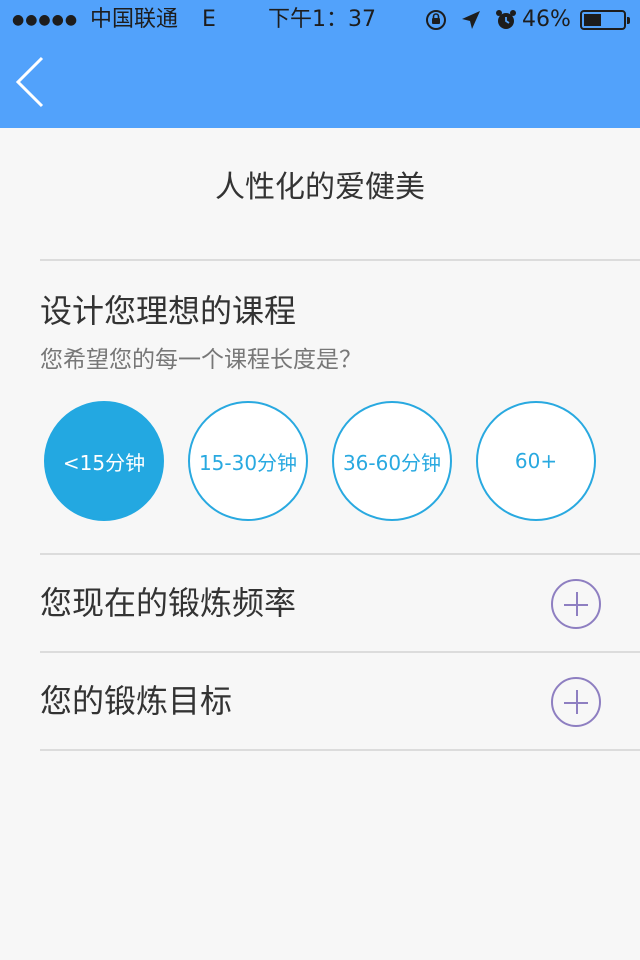 This screenshot has height=960, width=640. I want to click on option-36-60-min: 36-60分钟, so click(392, 461).